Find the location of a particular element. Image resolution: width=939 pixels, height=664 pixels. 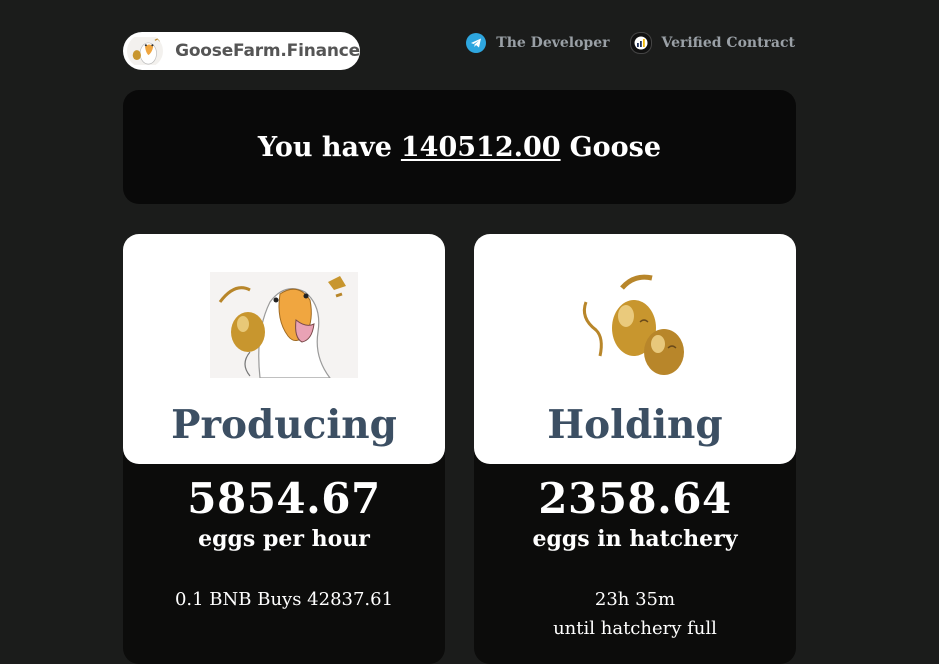

eggs-in-hatchery-label: eggs in hatchery is located at coordinates (635, 539).